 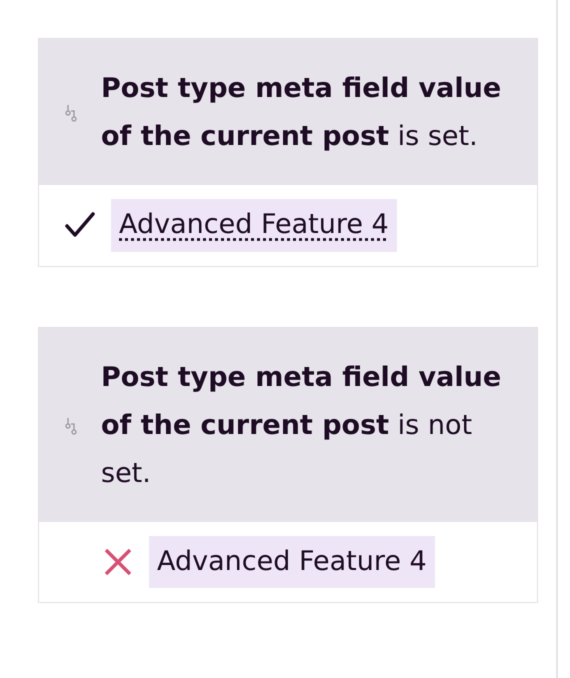 I want to click on condition-text: Post type meta field value of the current post is set., so click(x=301, y=113).